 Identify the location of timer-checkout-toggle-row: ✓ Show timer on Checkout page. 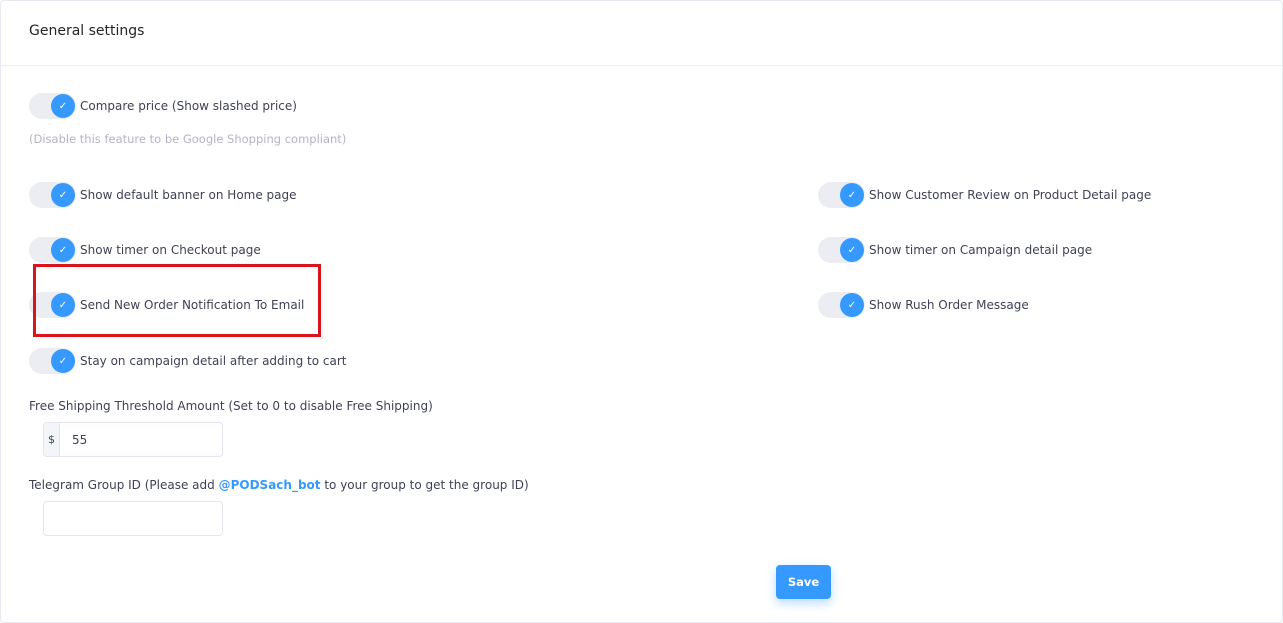
(145, 250).